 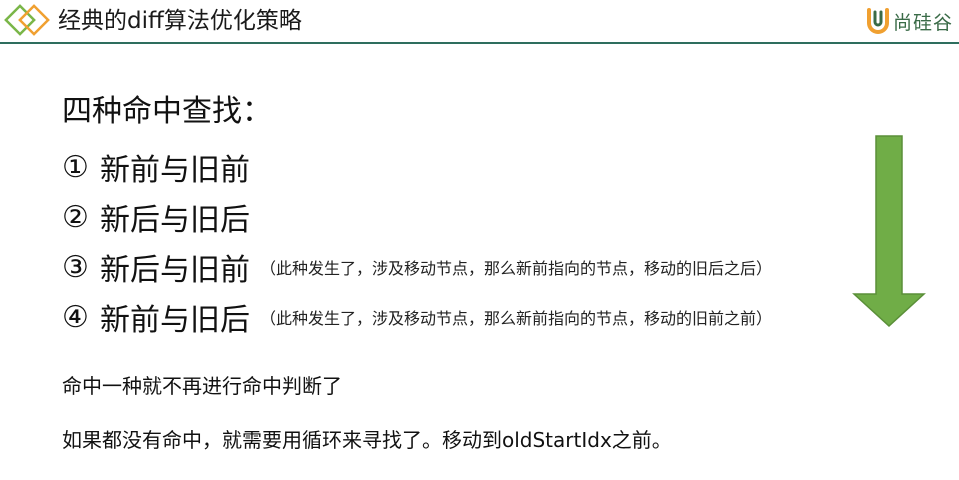 I want to click on brand-name: 尚硅谷, so click(x=922, y=22).